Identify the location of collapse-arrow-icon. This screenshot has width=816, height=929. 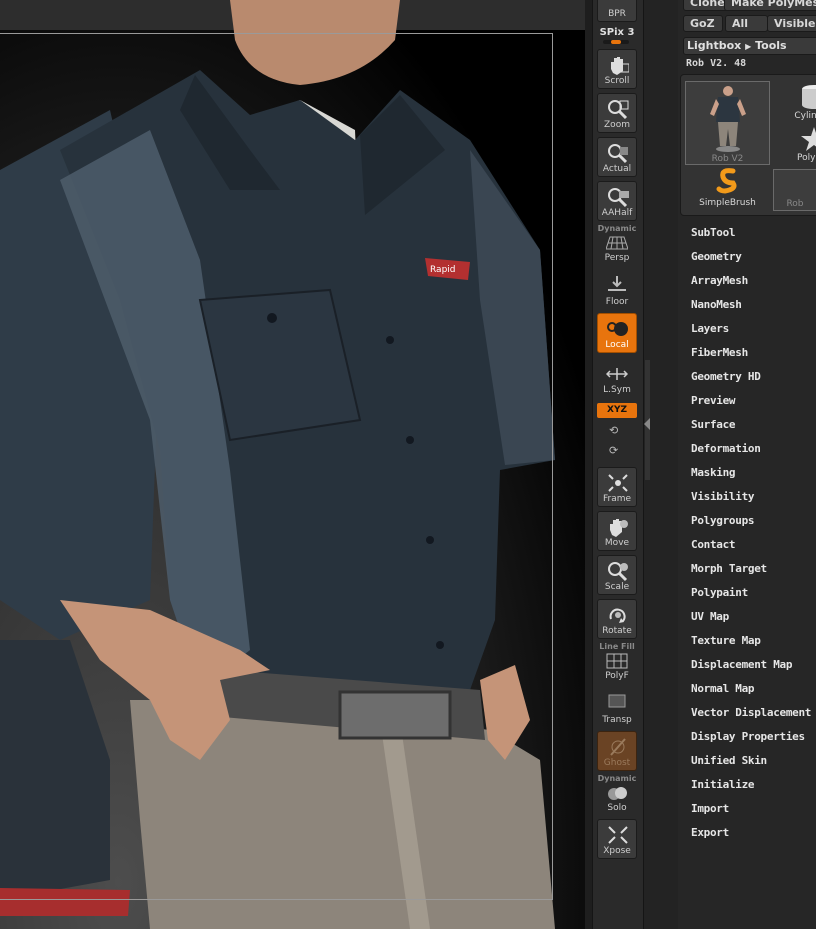
(647, 424).